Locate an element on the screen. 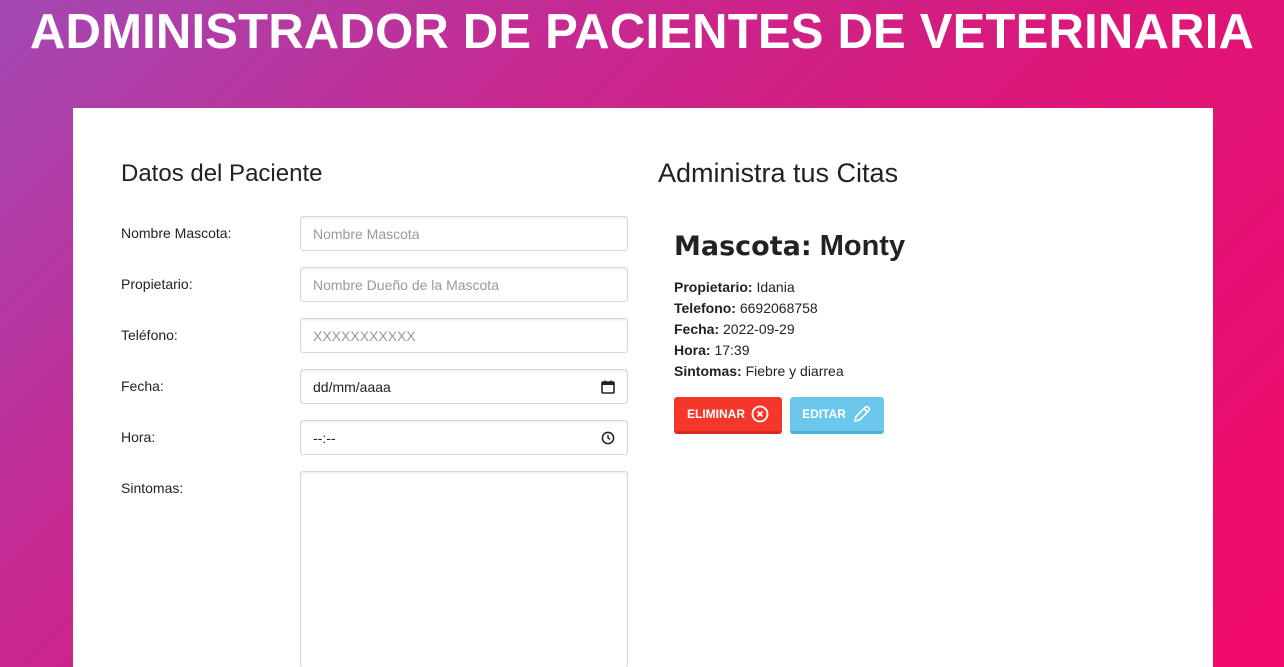  form-title: Datos del Paciente is located at coordinates (222, 173).